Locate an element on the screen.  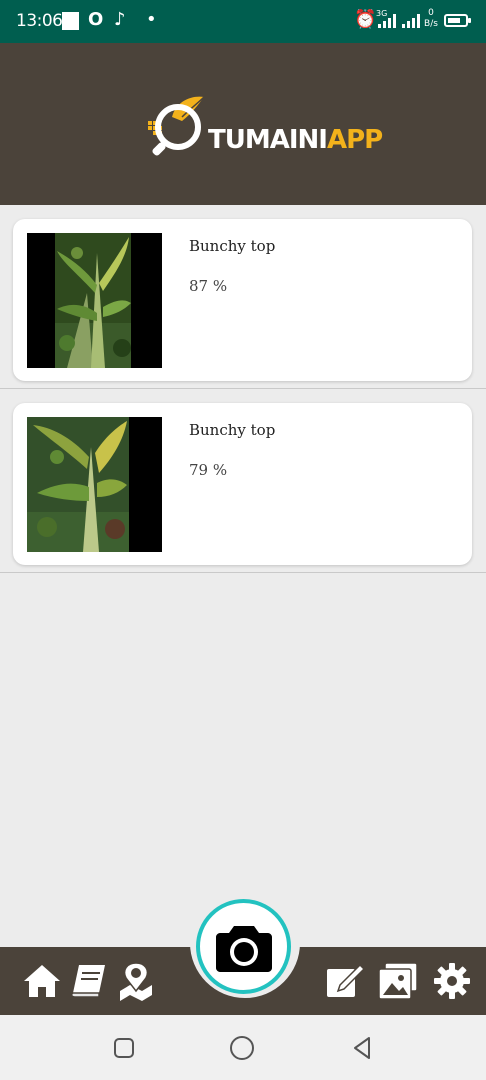
battery-icon is located at coordinates (457, 20).